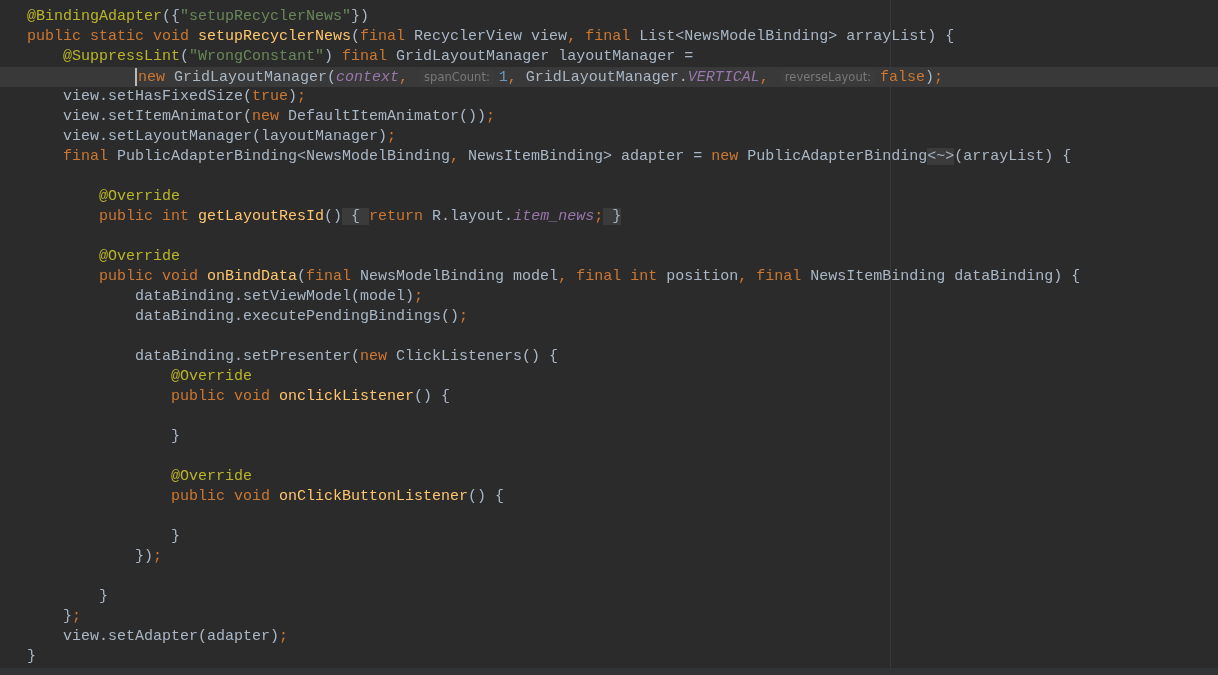  What do you see at coordinates (311, 397) in the screenshot?
I see `code-line: public void onclickListener() {` at bounding box center [311, 397].